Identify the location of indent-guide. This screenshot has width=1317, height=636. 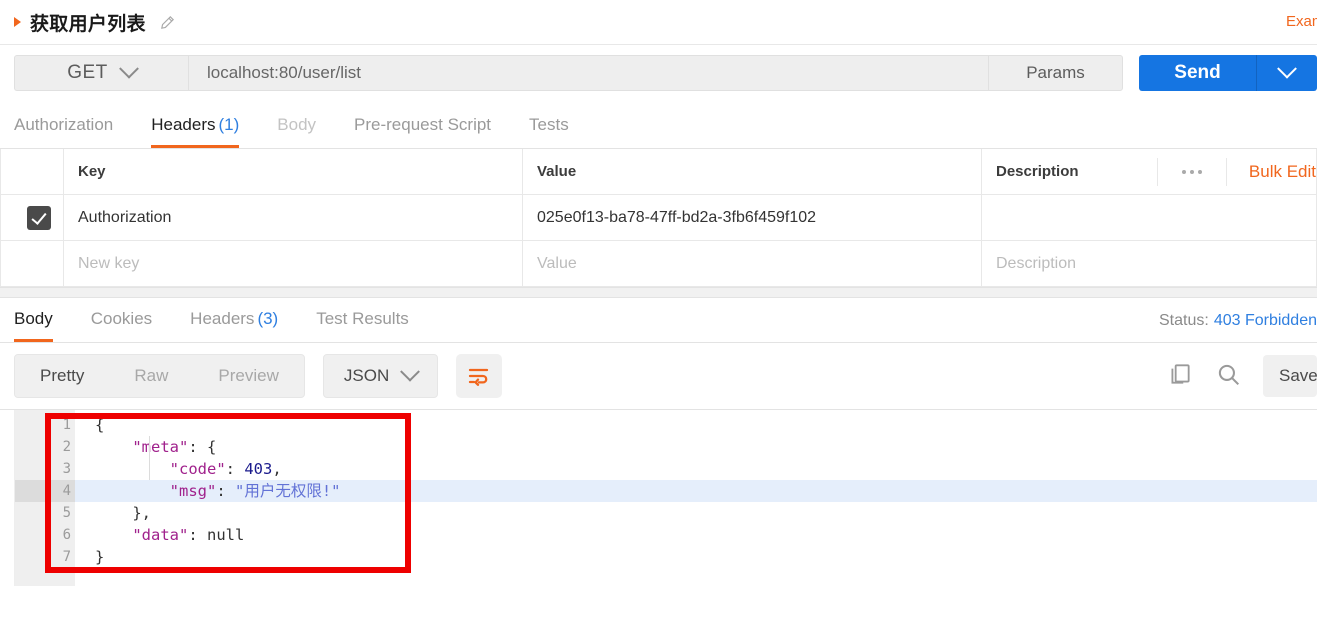
(149, 458).